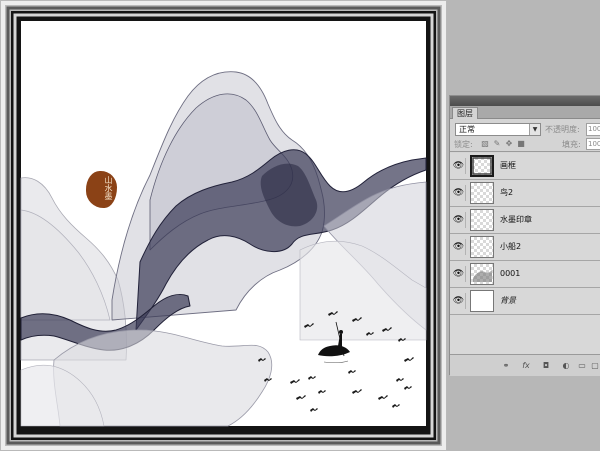 The image size is (600, 451). Describe the element at coordinates (525, 301) in the screenshot. I see `layer-row: 👁 背景` at that location.